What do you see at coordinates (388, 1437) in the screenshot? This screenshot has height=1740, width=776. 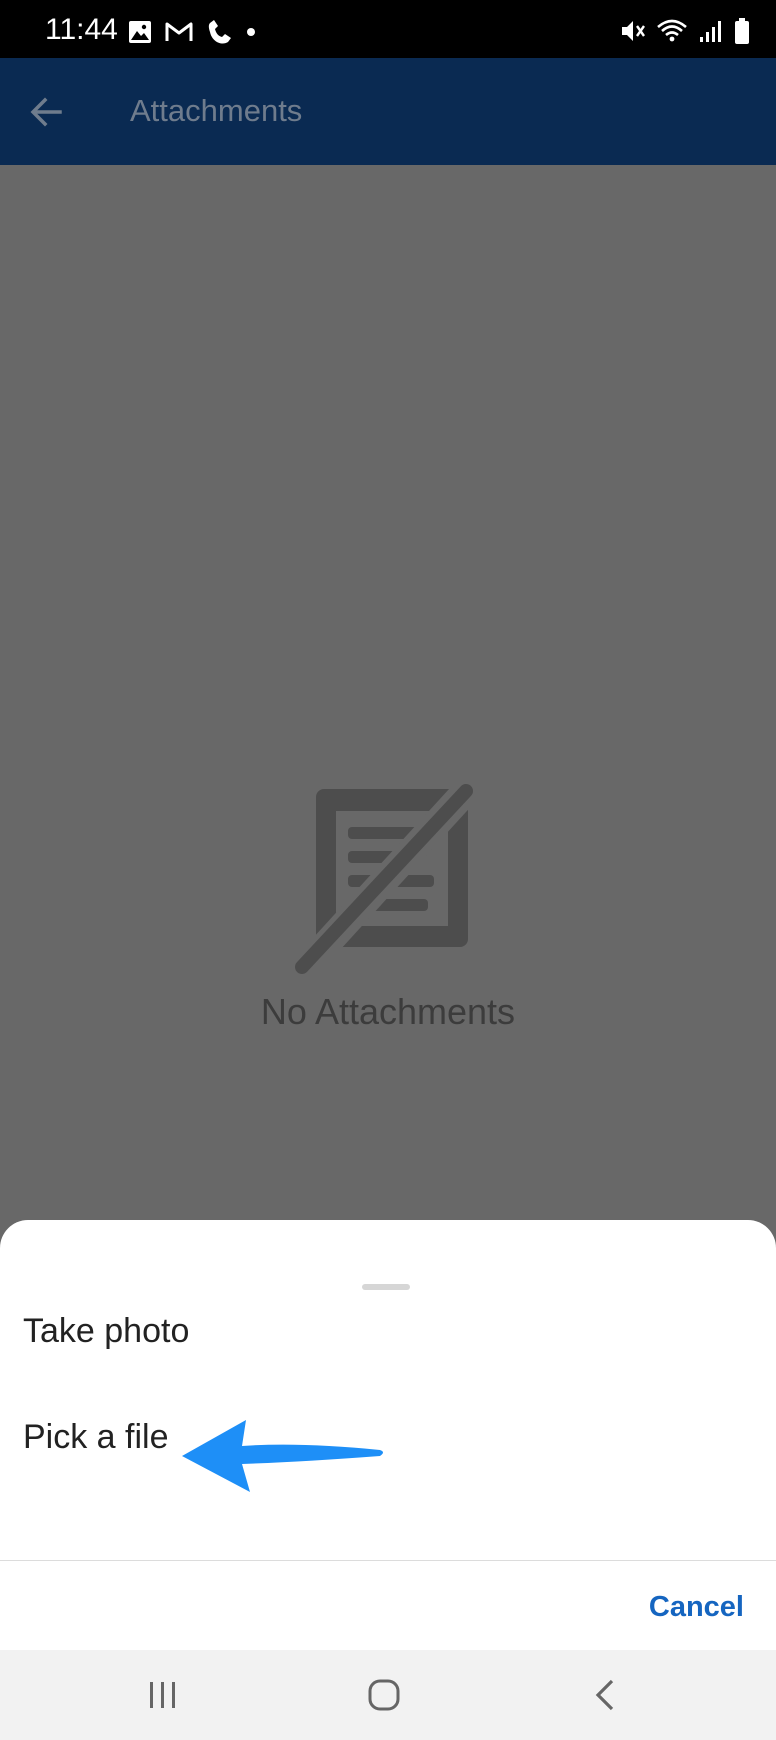 I see `pick-file-option: Pick a file` at bounding box center [388, 1437].